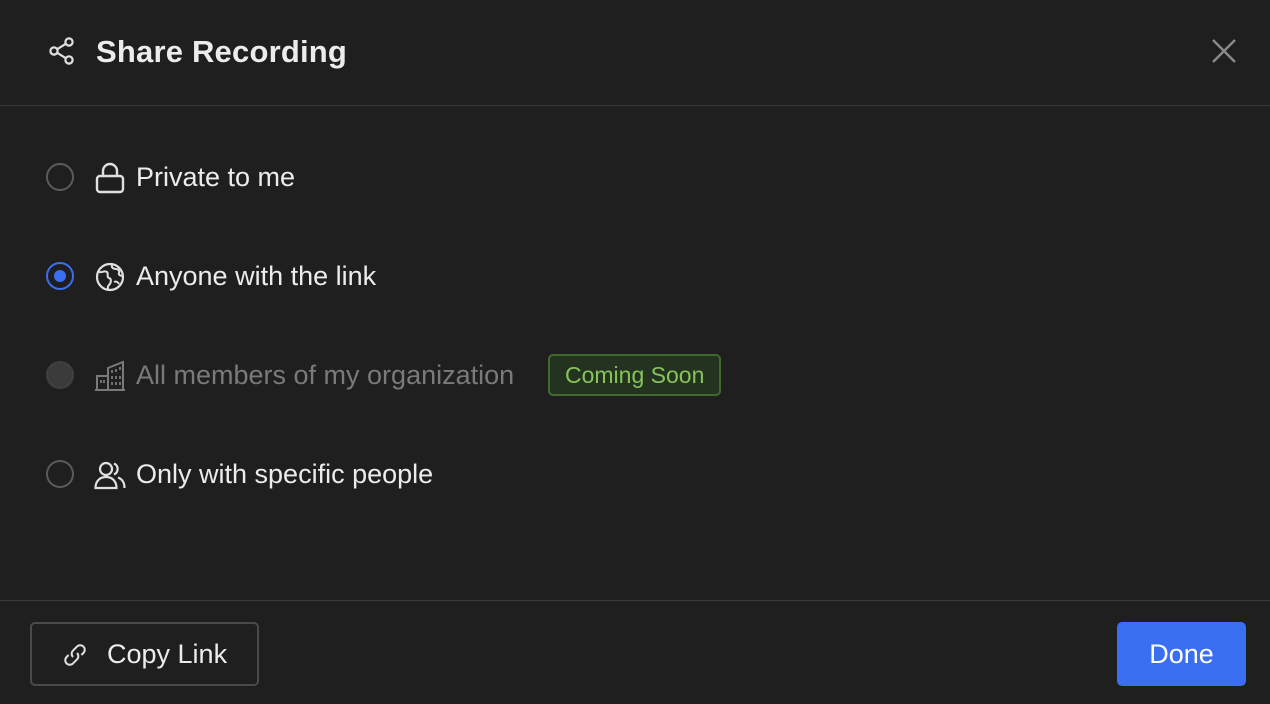  What do you see at coordinates (1224, 51) in the screenshot?
I see `close-icon` at bounding box center [1224, 51].